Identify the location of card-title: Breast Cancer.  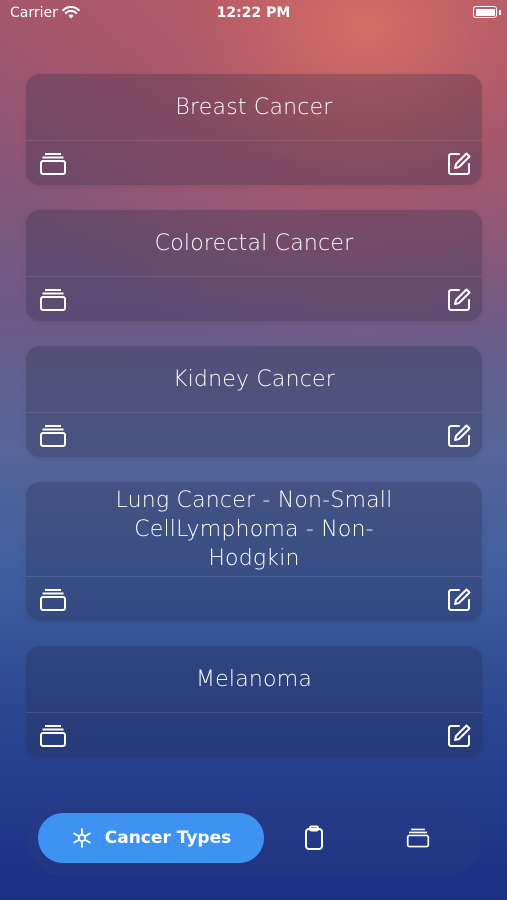
(254, 107).